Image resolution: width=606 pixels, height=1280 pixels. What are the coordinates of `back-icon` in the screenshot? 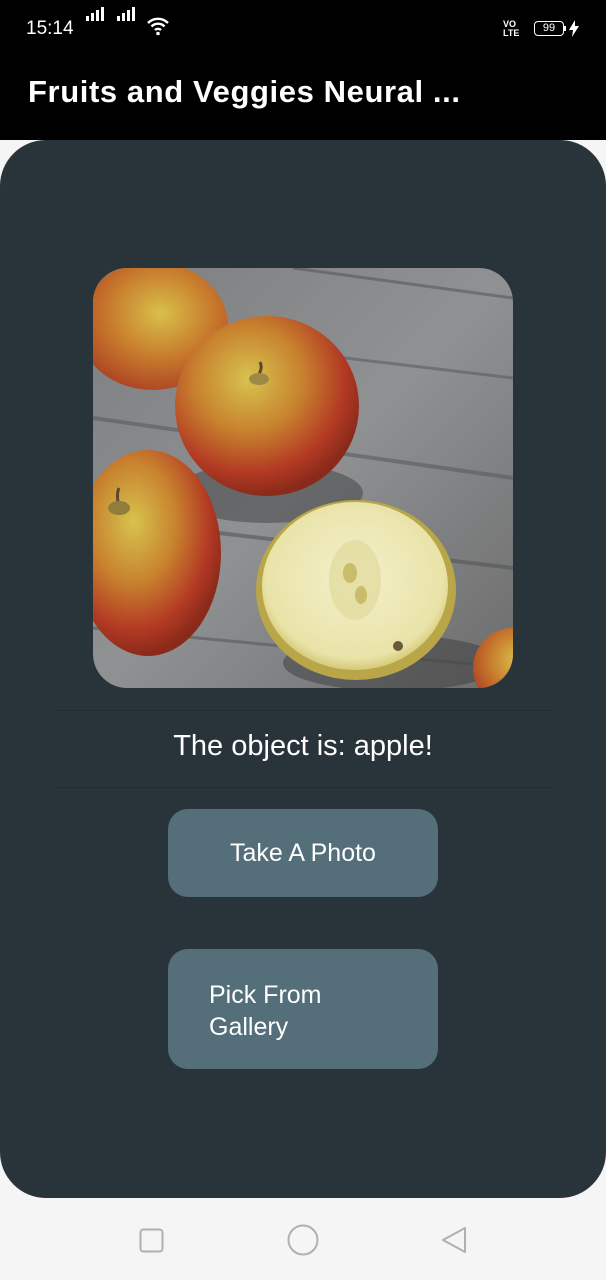 It's located at (454, 1240).